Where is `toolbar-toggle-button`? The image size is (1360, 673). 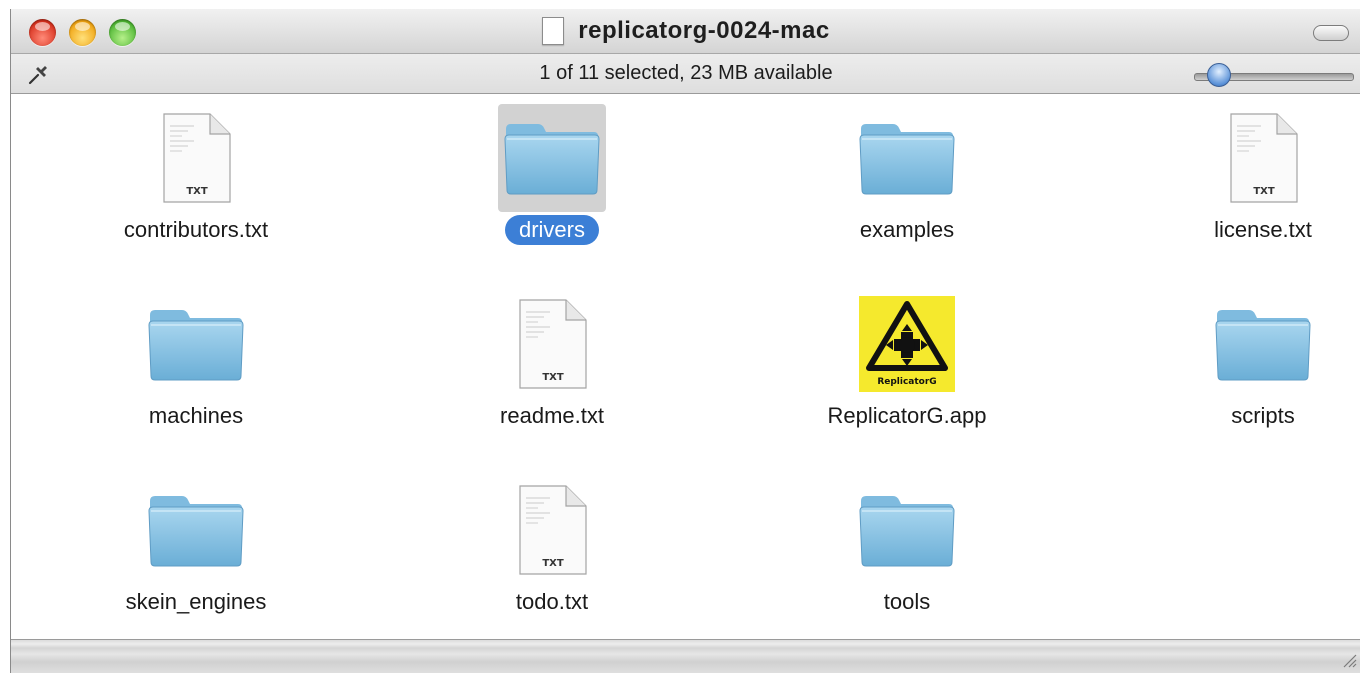 toolbar-toggle-button is located at coordinates (1331, 33).